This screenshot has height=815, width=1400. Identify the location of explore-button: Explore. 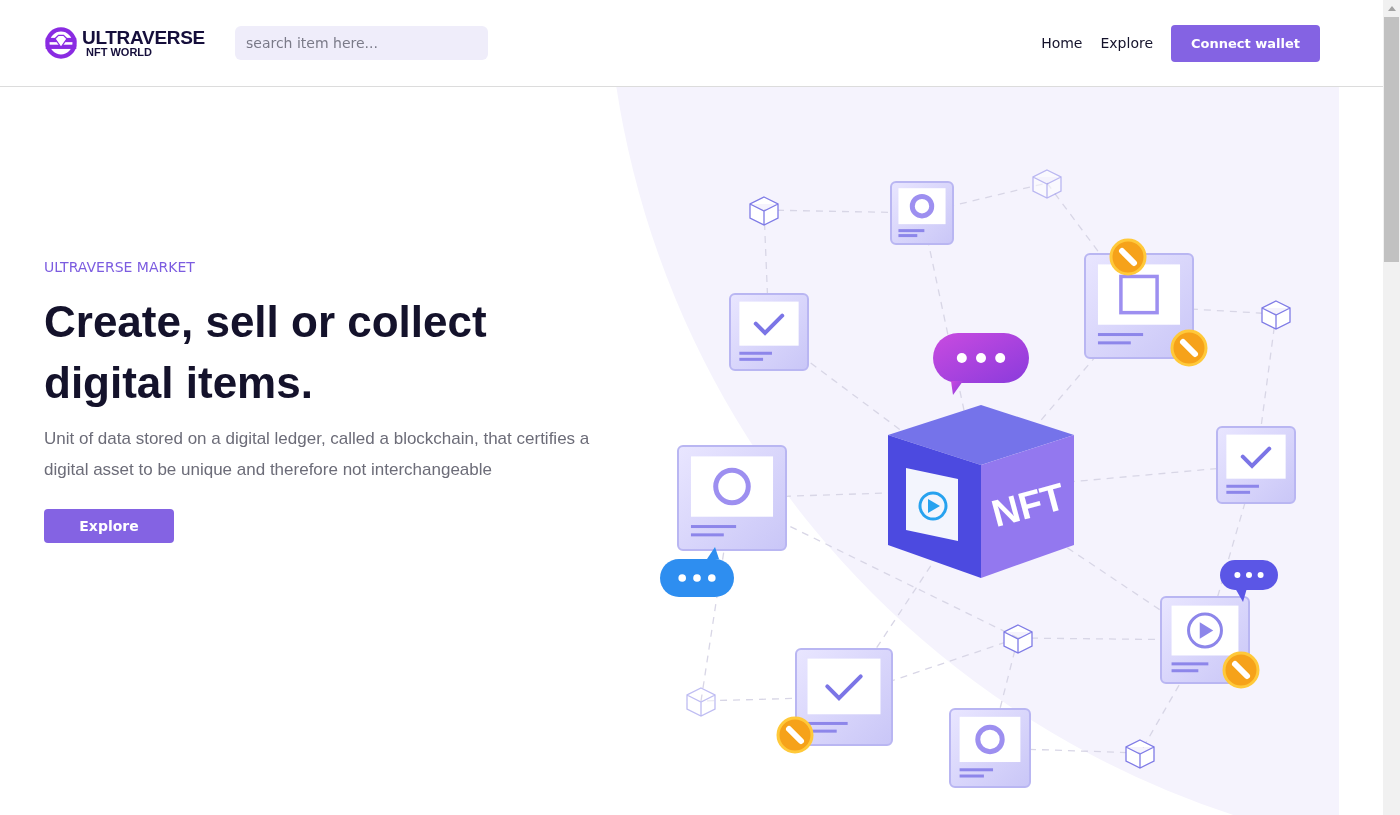
(109, 526).